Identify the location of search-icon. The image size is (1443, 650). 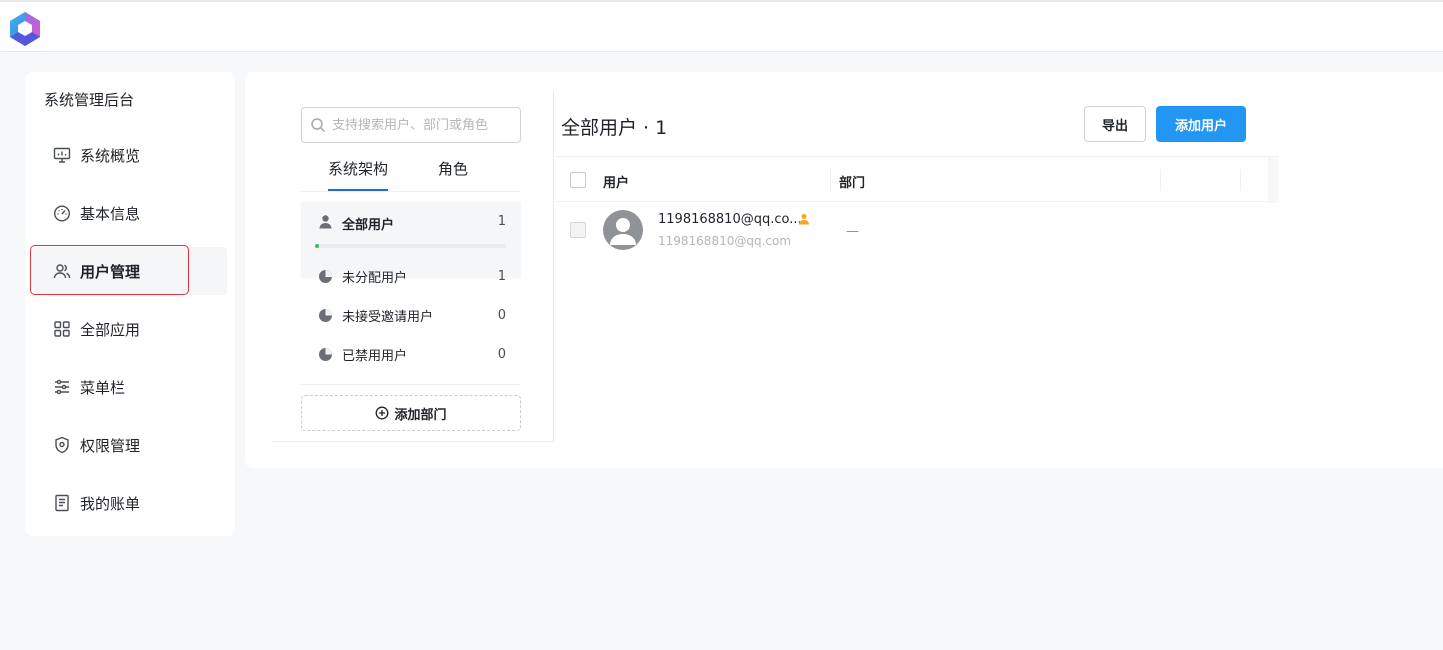
(318, 125).